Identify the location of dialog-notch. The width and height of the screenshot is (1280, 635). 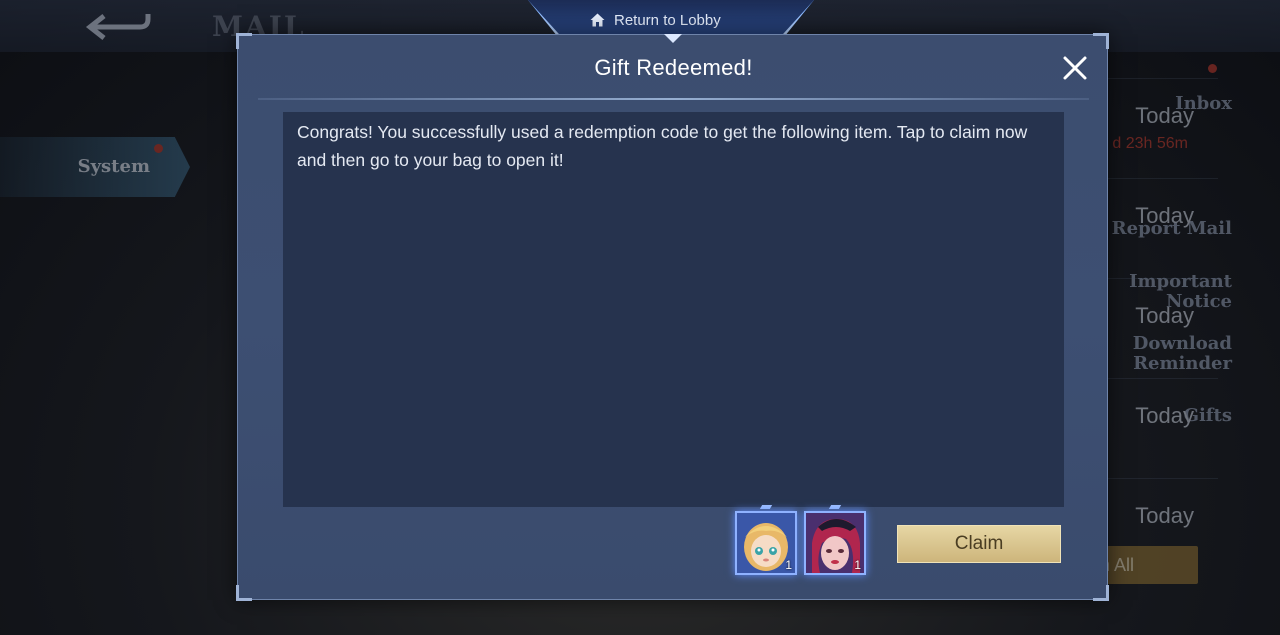
(673, 38).